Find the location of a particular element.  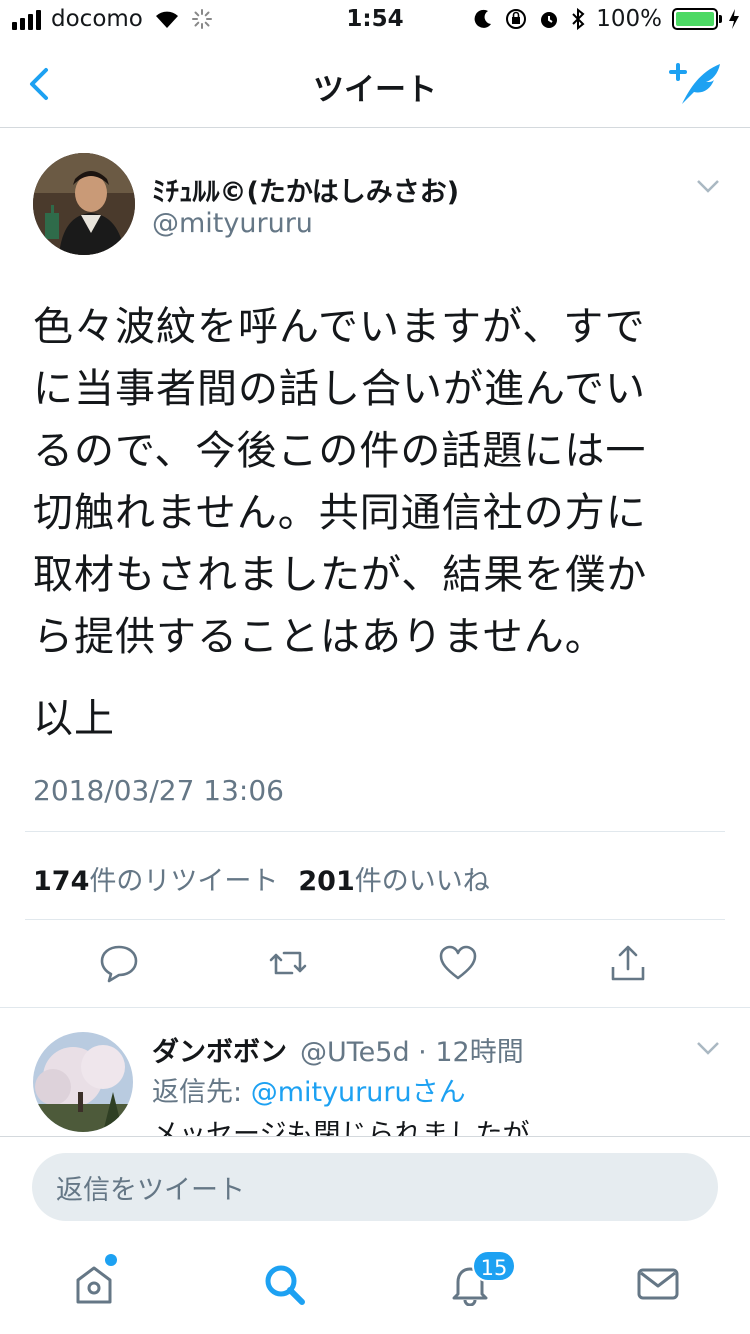

search-icon is located at coordinates (284, 1284).